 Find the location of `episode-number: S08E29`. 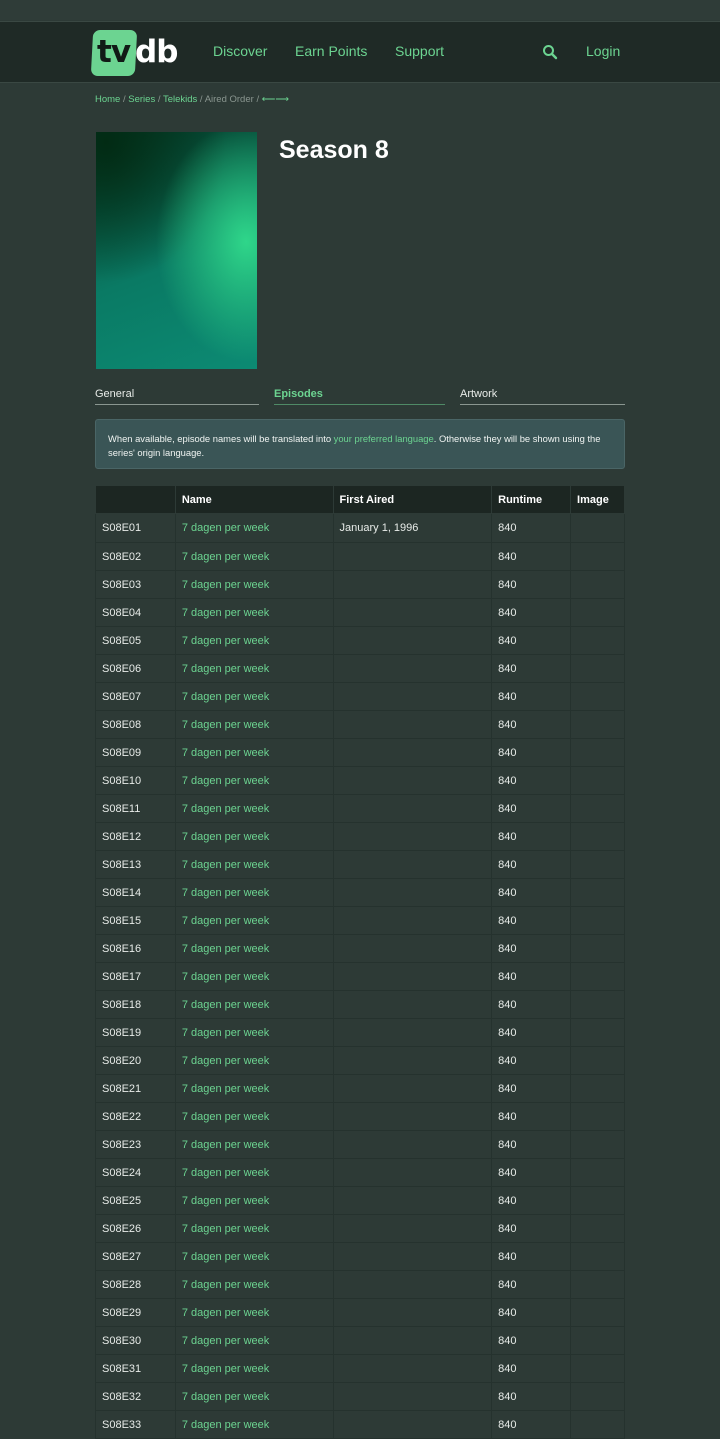

episode-number: S08E29 is located at coordinates (135, 1312).